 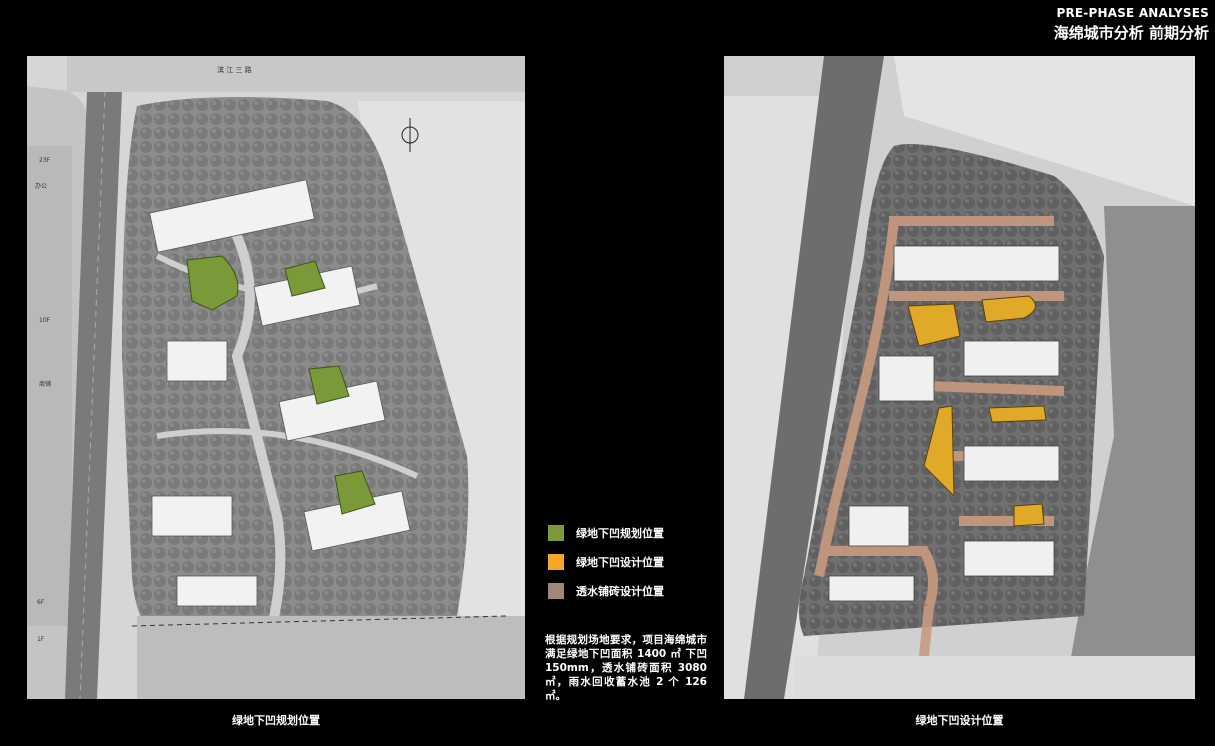 What do you see at coordinates (41, 186) in the screenshot?
I see `left-label-office: 办公` at bounding box center [41, 186].